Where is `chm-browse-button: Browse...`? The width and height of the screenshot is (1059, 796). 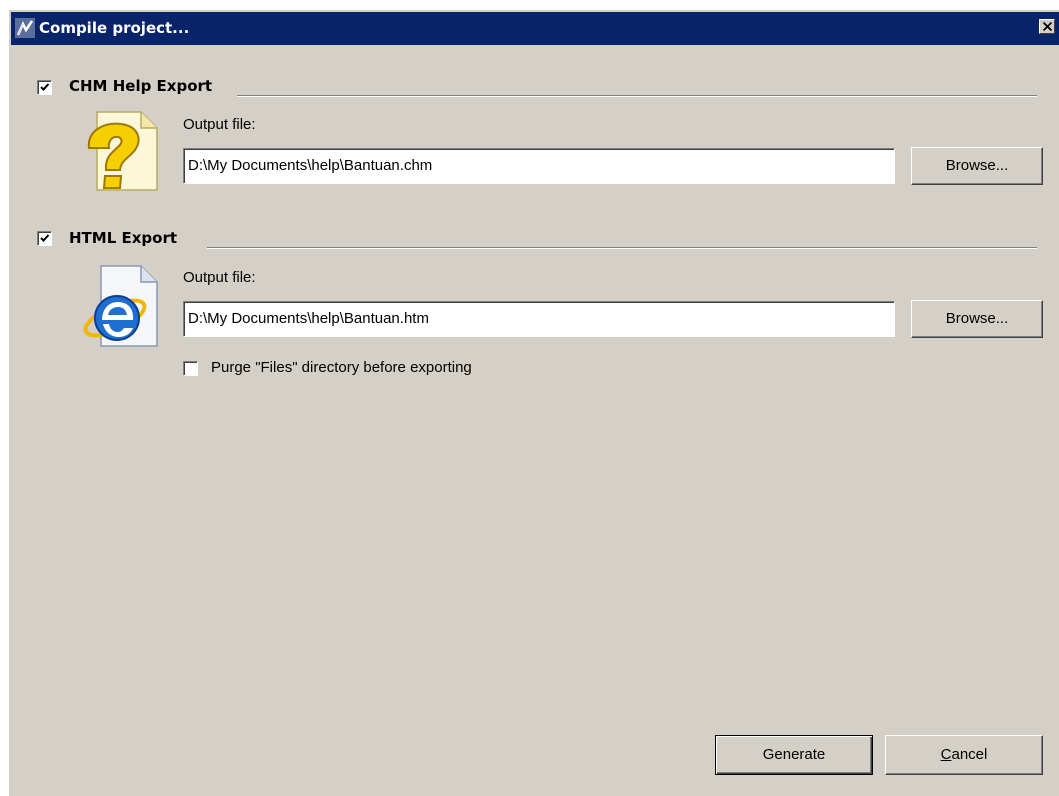
chm-browse-button: Browse... is located at coordinates (977, 166).